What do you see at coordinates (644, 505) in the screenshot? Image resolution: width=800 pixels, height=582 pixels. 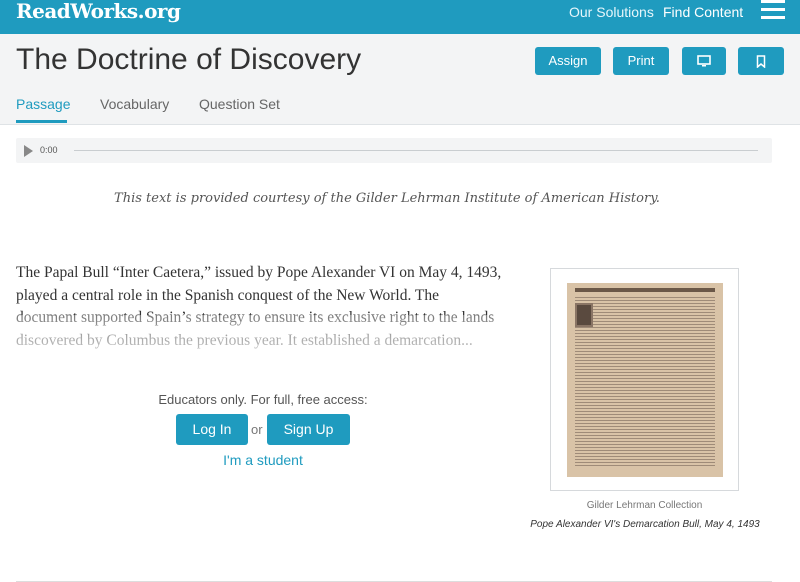 I see `figure-credit: Gilder Lehrman Collection` at bounding box center [644, 505].